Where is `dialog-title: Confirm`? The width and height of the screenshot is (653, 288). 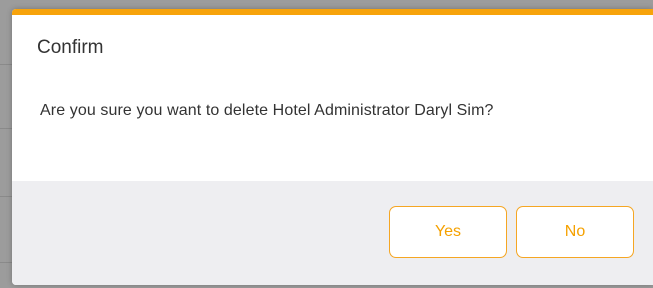
dialog-title: Confirm is located at coordinates (70, 47).